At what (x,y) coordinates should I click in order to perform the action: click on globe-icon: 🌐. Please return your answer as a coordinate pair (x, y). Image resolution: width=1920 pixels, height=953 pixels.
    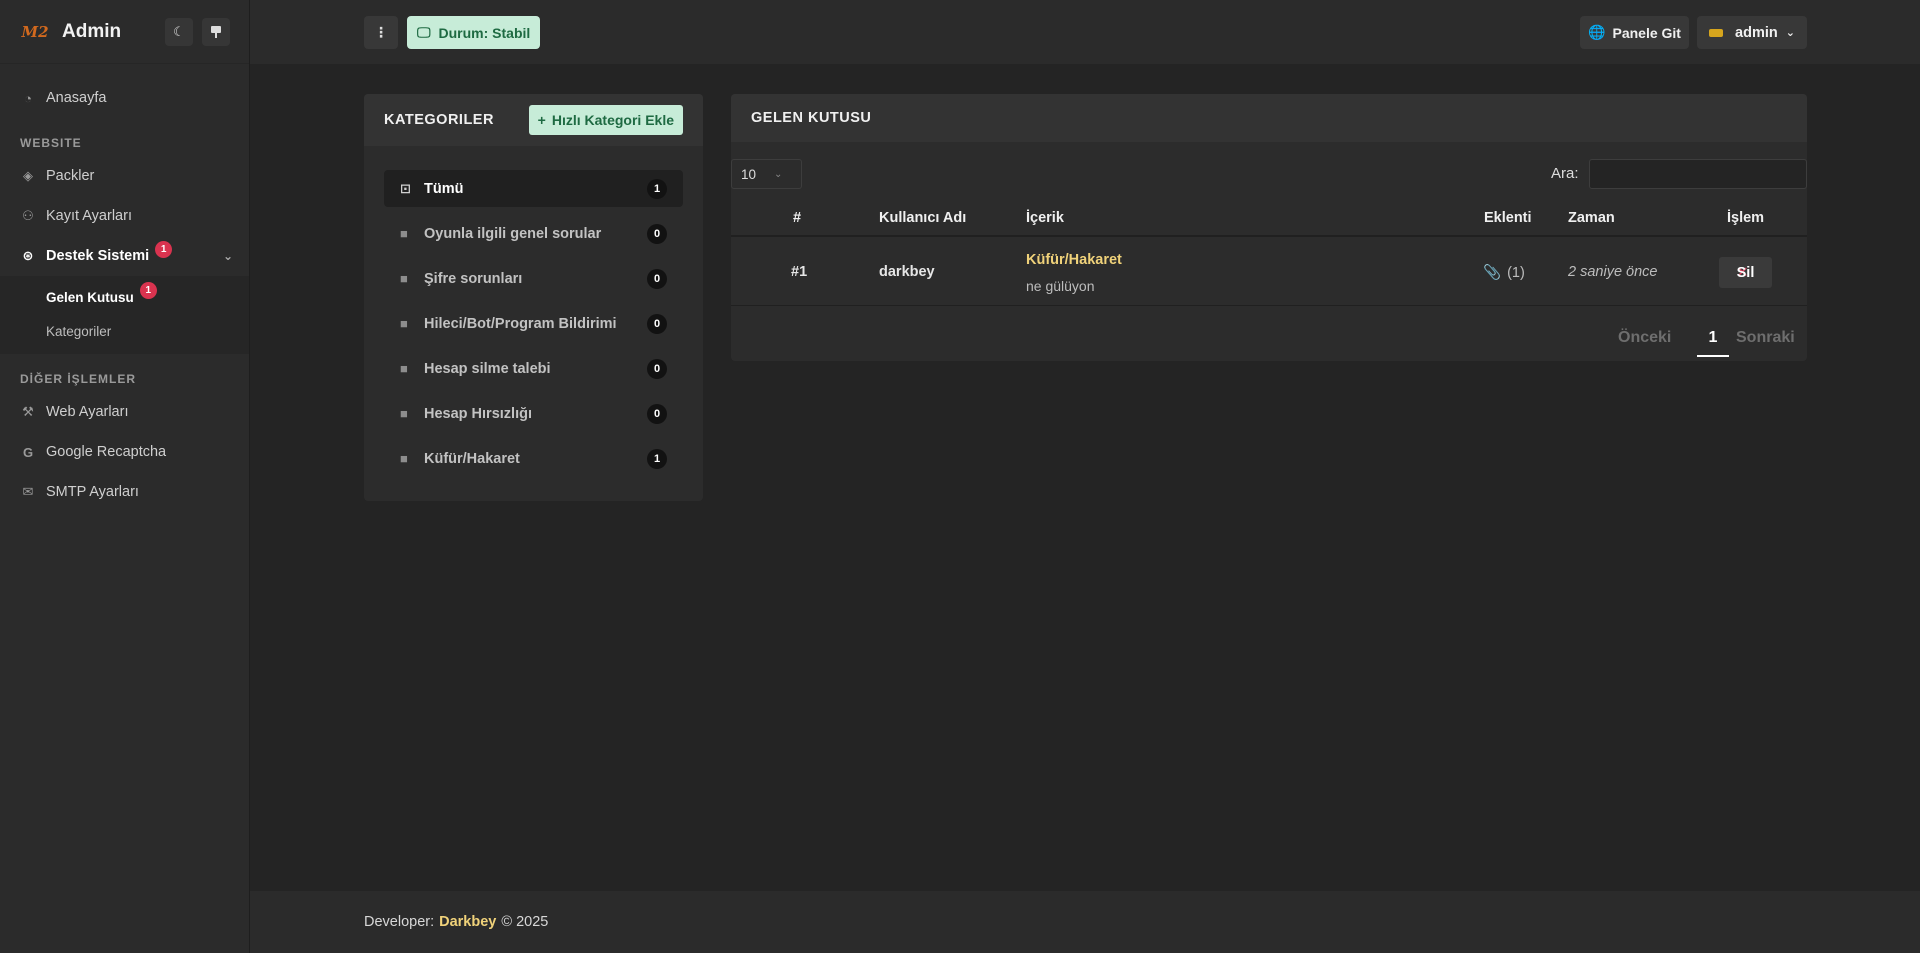
    Looking at the image, I should click on (1597, 32).